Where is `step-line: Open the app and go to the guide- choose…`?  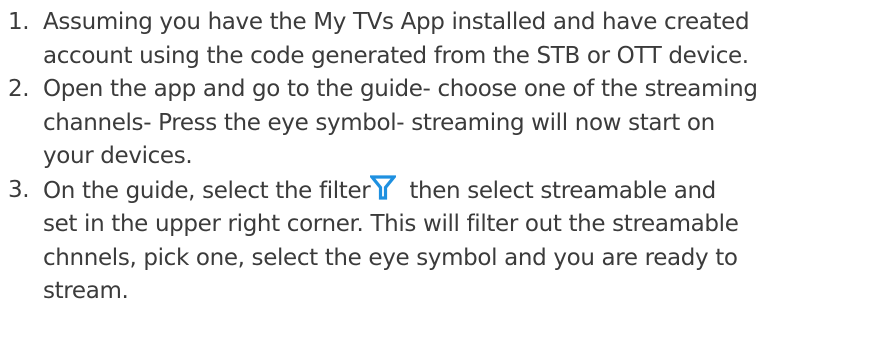
step-line: Open the app and go to the guide- choose… is located at coordinates (400, 89).